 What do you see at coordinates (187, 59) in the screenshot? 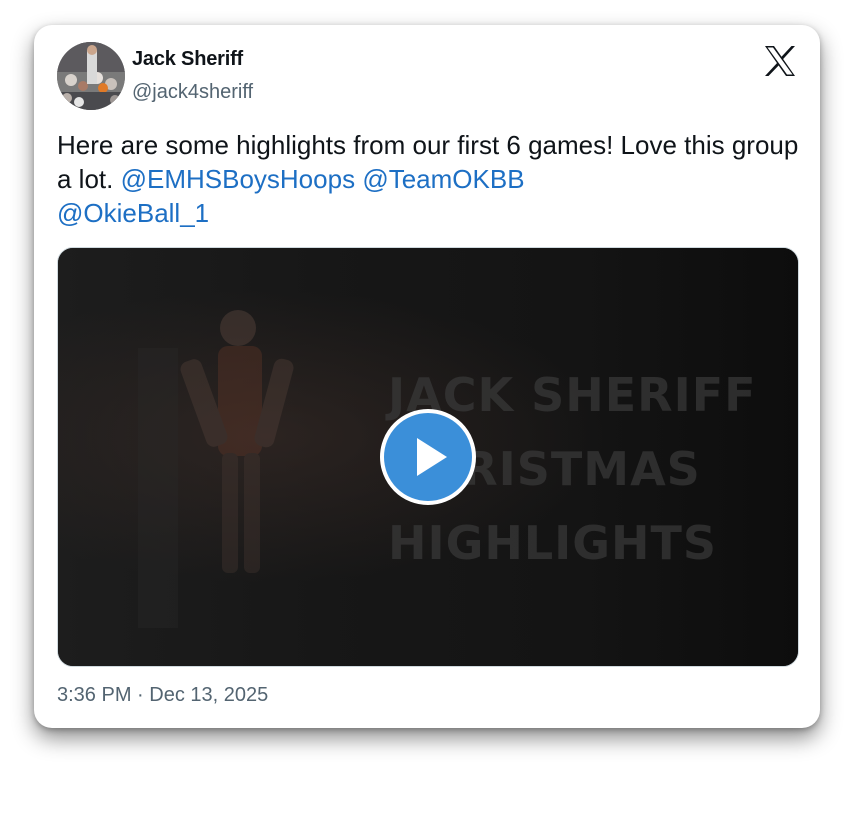
I see `author-name: Jack Sheriff` at bounding box center [187, 59].